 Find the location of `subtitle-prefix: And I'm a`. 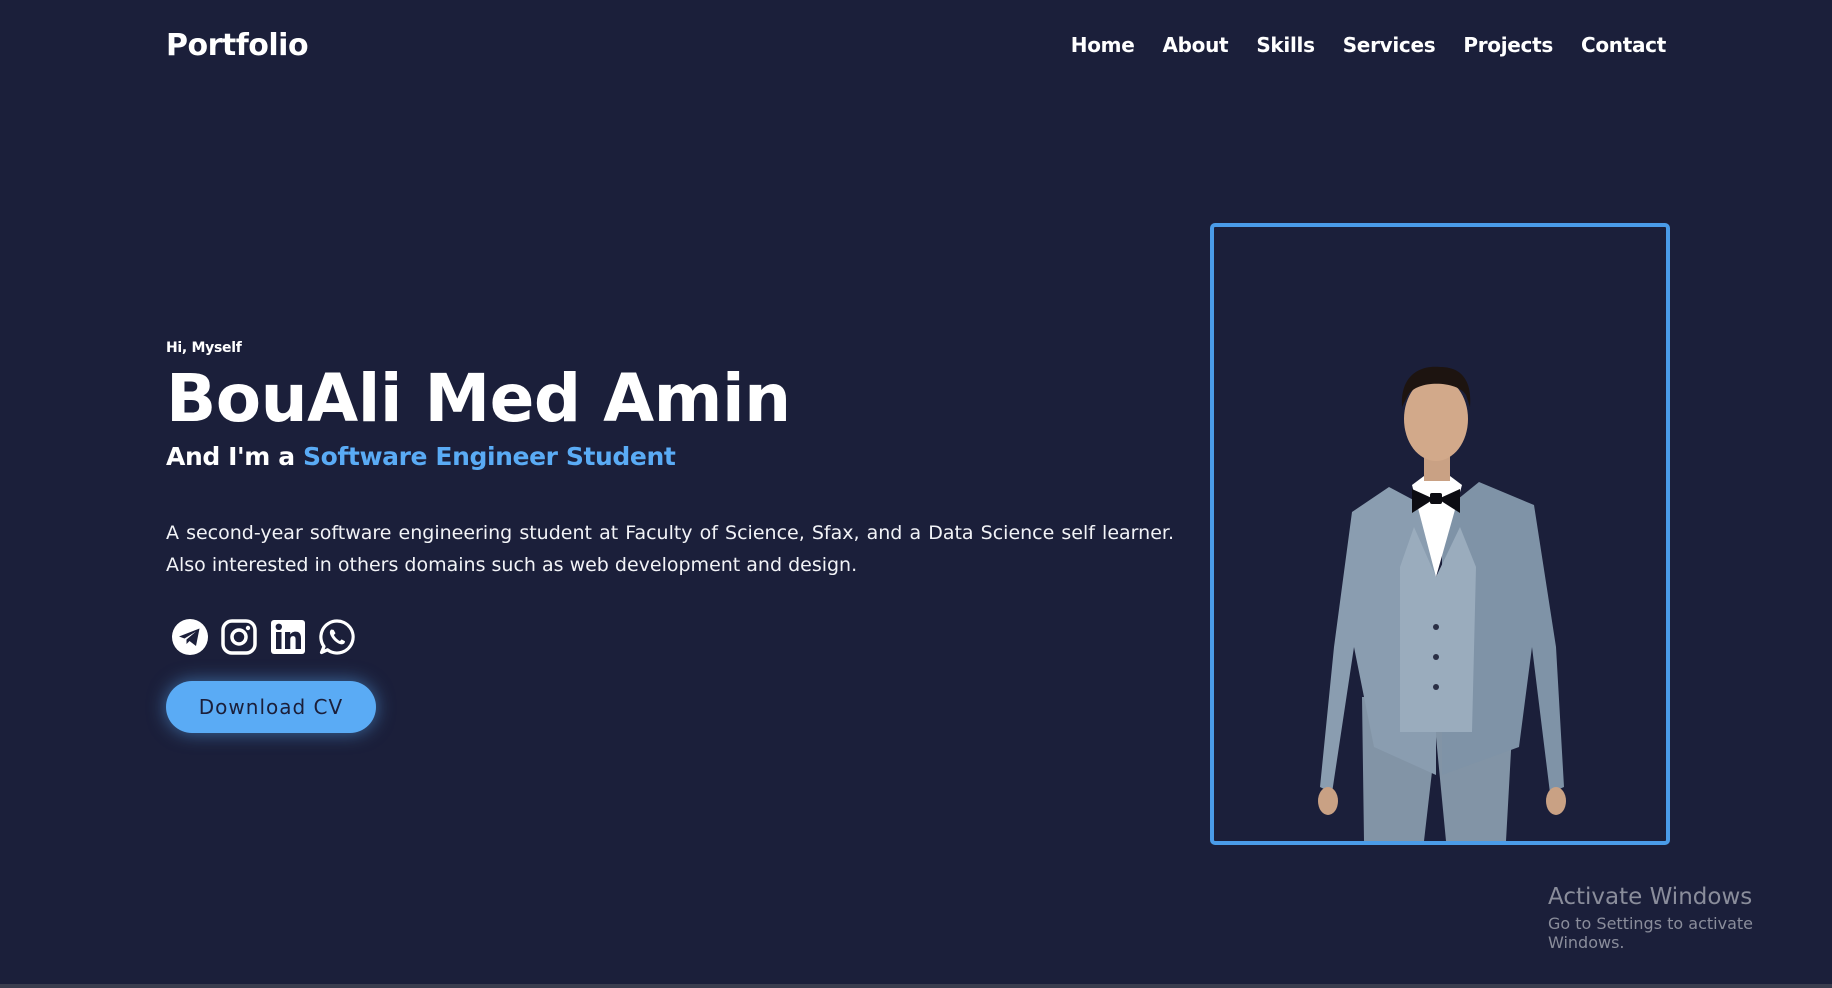

subtitle-prefix: And I'm a is located at coordinates (235, 456).